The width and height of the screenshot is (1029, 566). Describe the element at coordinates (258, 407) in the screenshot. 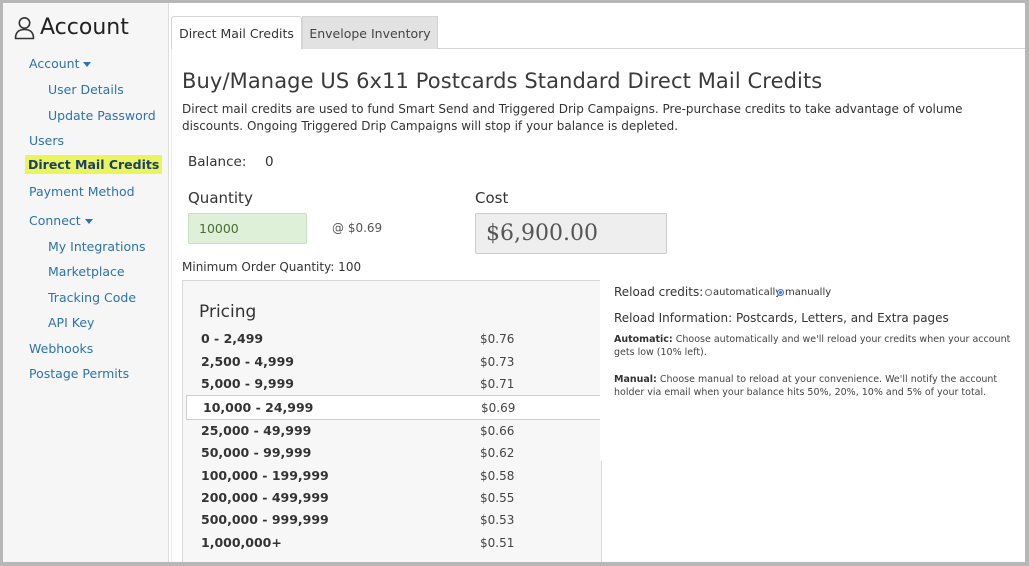

I see `pricing-range: 10,000 - 24,999` at that location.